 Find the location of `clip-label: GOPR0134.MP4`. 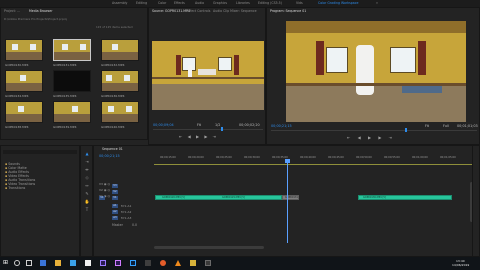

clip-label: GOPR0134.MP4 is located at coordinates (17, 96).